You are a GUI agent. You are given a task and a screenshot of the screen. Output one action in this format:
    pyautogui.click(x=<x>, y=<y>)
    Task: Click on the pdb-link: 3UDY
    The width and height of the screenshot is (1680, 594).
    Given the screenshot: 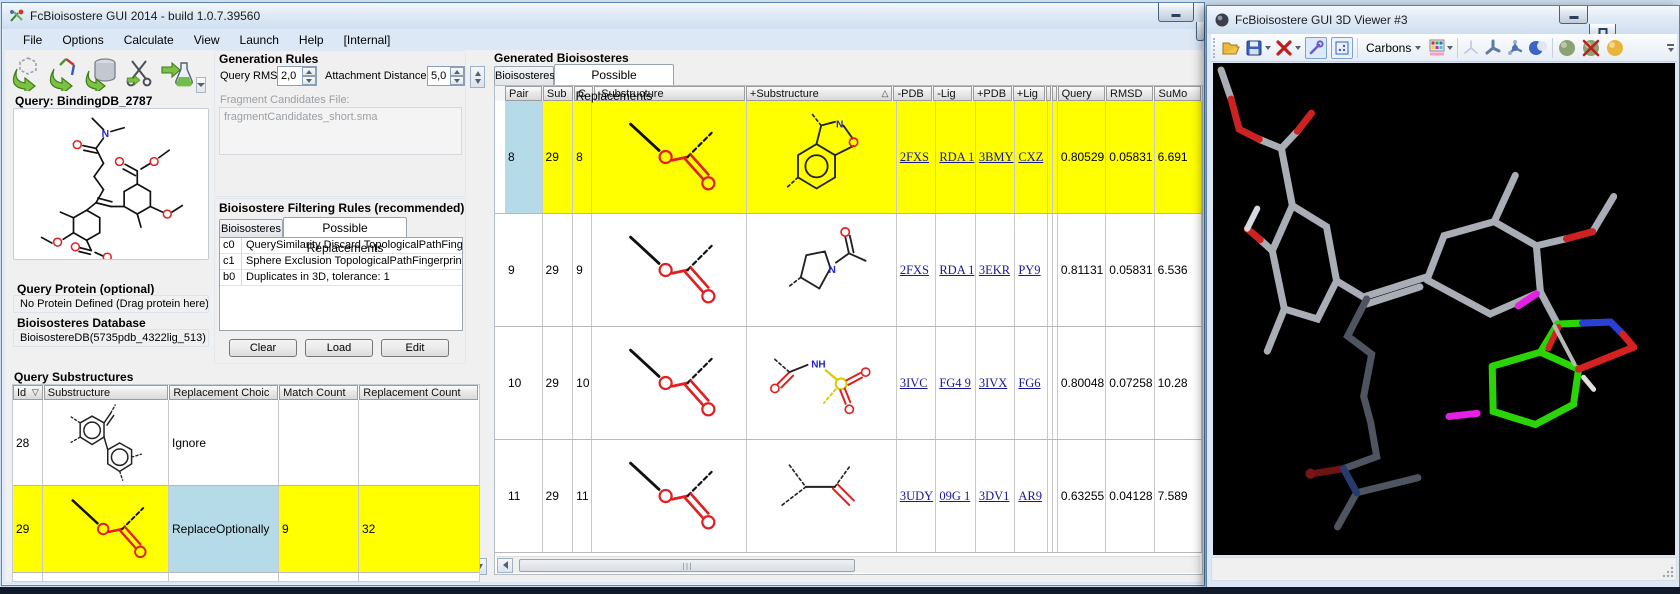 What is the action you would take?
    pyautogui.click(x=916, y=496)
    